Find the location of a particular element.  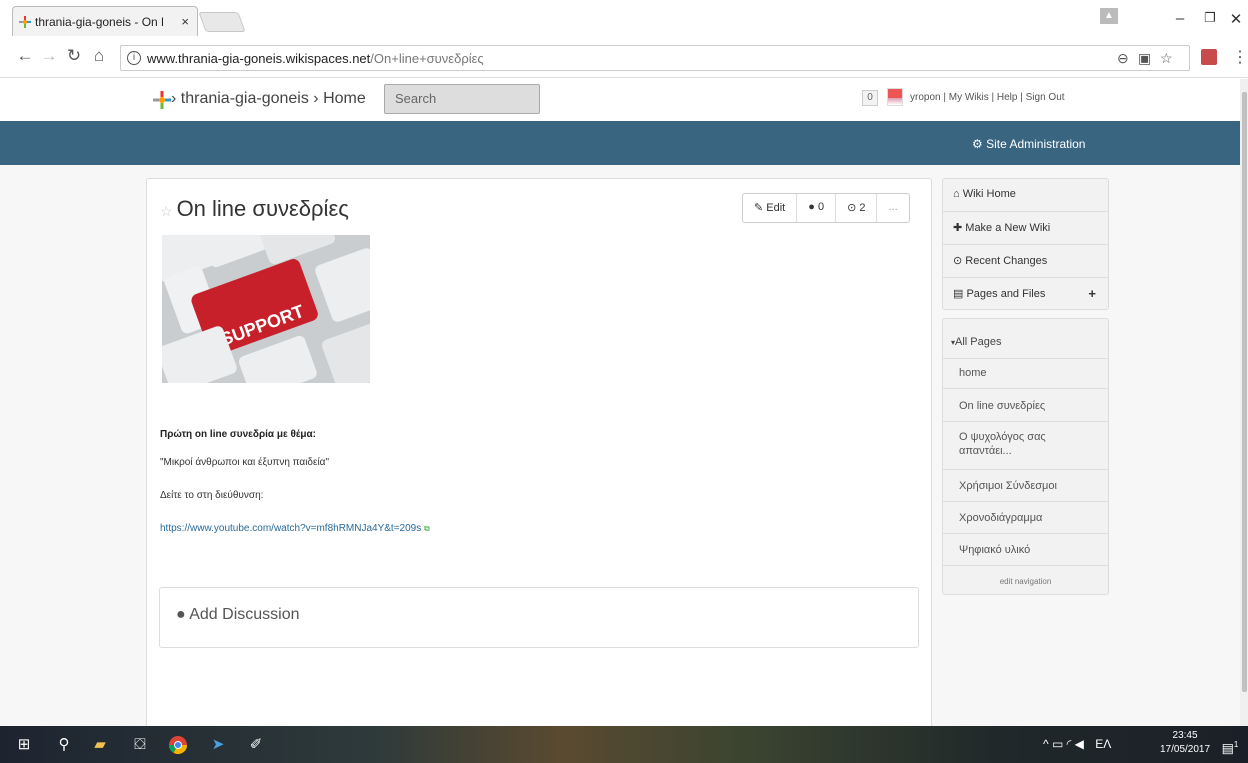

pdf-extension-icon is located at coordinates (1209, 57).